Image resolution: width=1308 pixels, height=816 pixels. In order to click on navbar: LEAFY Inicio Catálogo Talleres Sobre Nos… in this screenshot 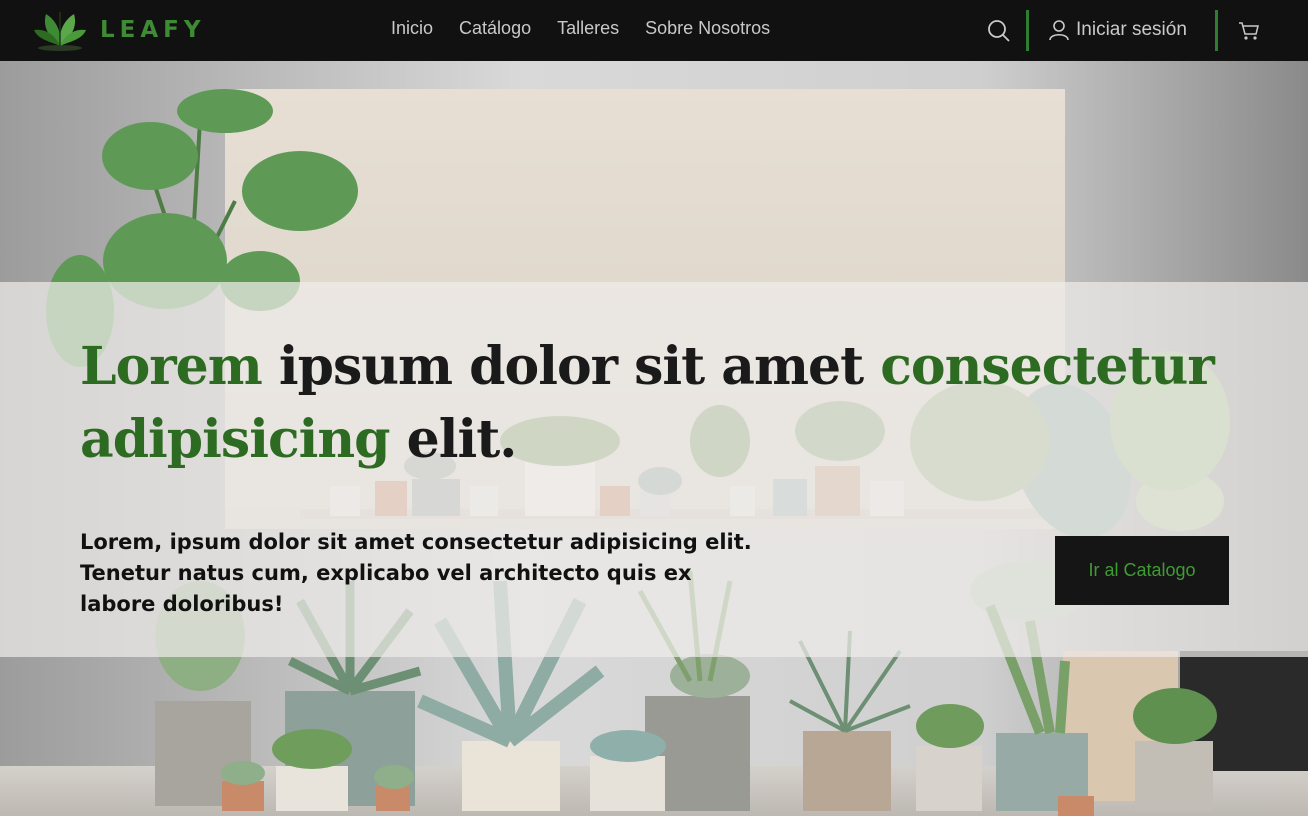, I will do `click(654, 30)`.